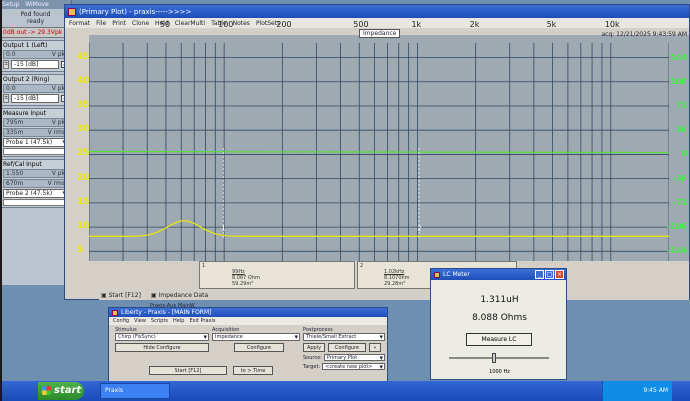 The image size is (690, 401). What do you see at coordinates (284, 24) in the screenshot?
I see `x-tick-label: 200` at bounding box center [284, 24].